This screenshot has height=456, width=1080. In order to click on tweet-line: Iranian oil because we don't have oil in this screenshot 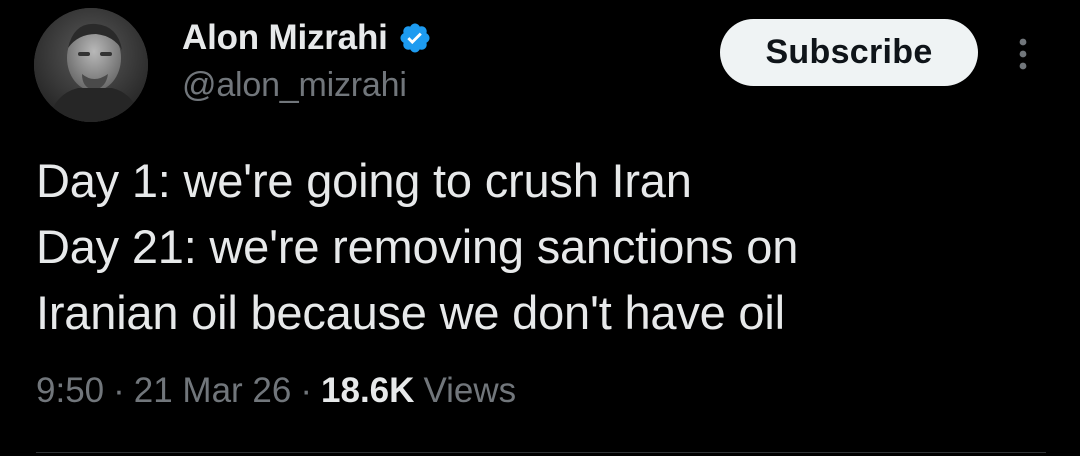, I will do `click(410, 312)`.